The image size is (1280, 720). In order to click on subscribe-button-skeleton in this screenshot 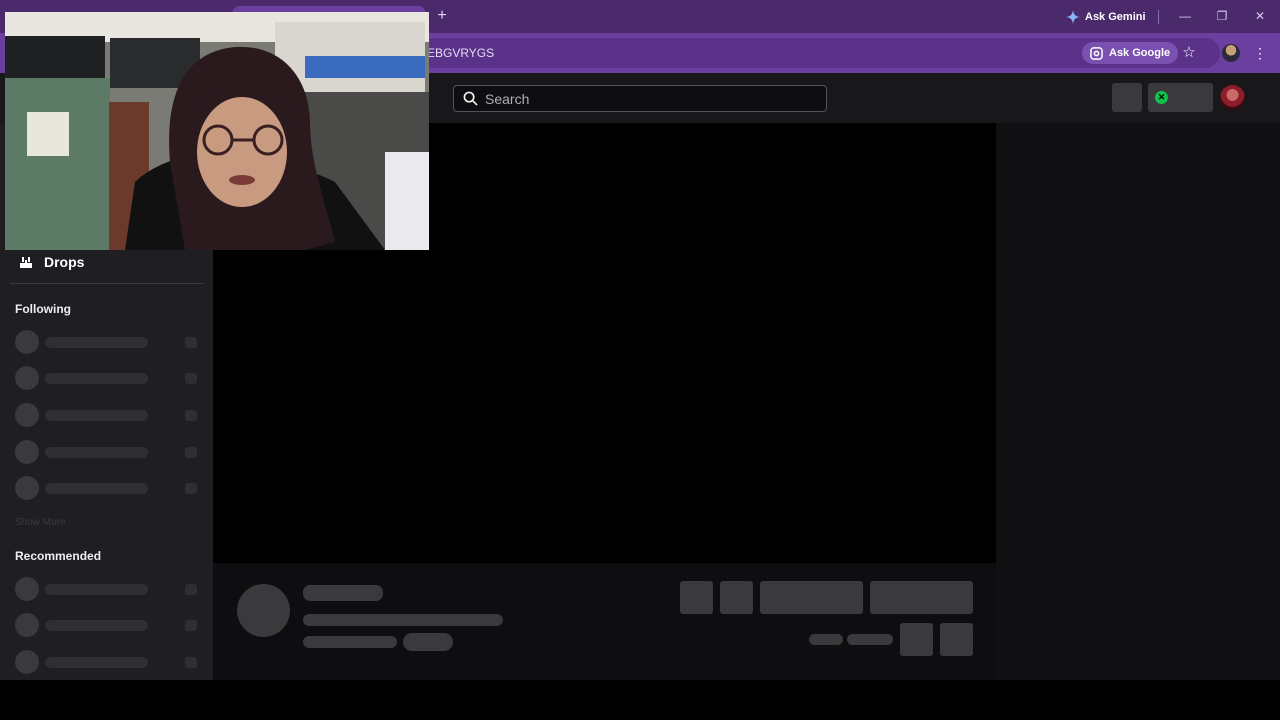, I will do `click(921, 597)`.